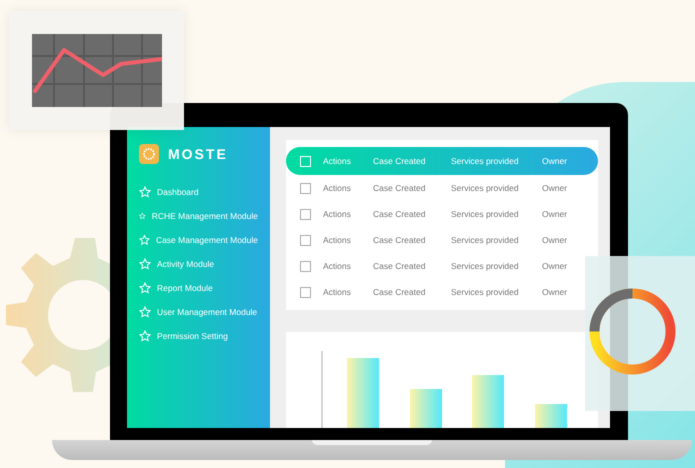  I want to click on logo-icon, so click(149, 154).